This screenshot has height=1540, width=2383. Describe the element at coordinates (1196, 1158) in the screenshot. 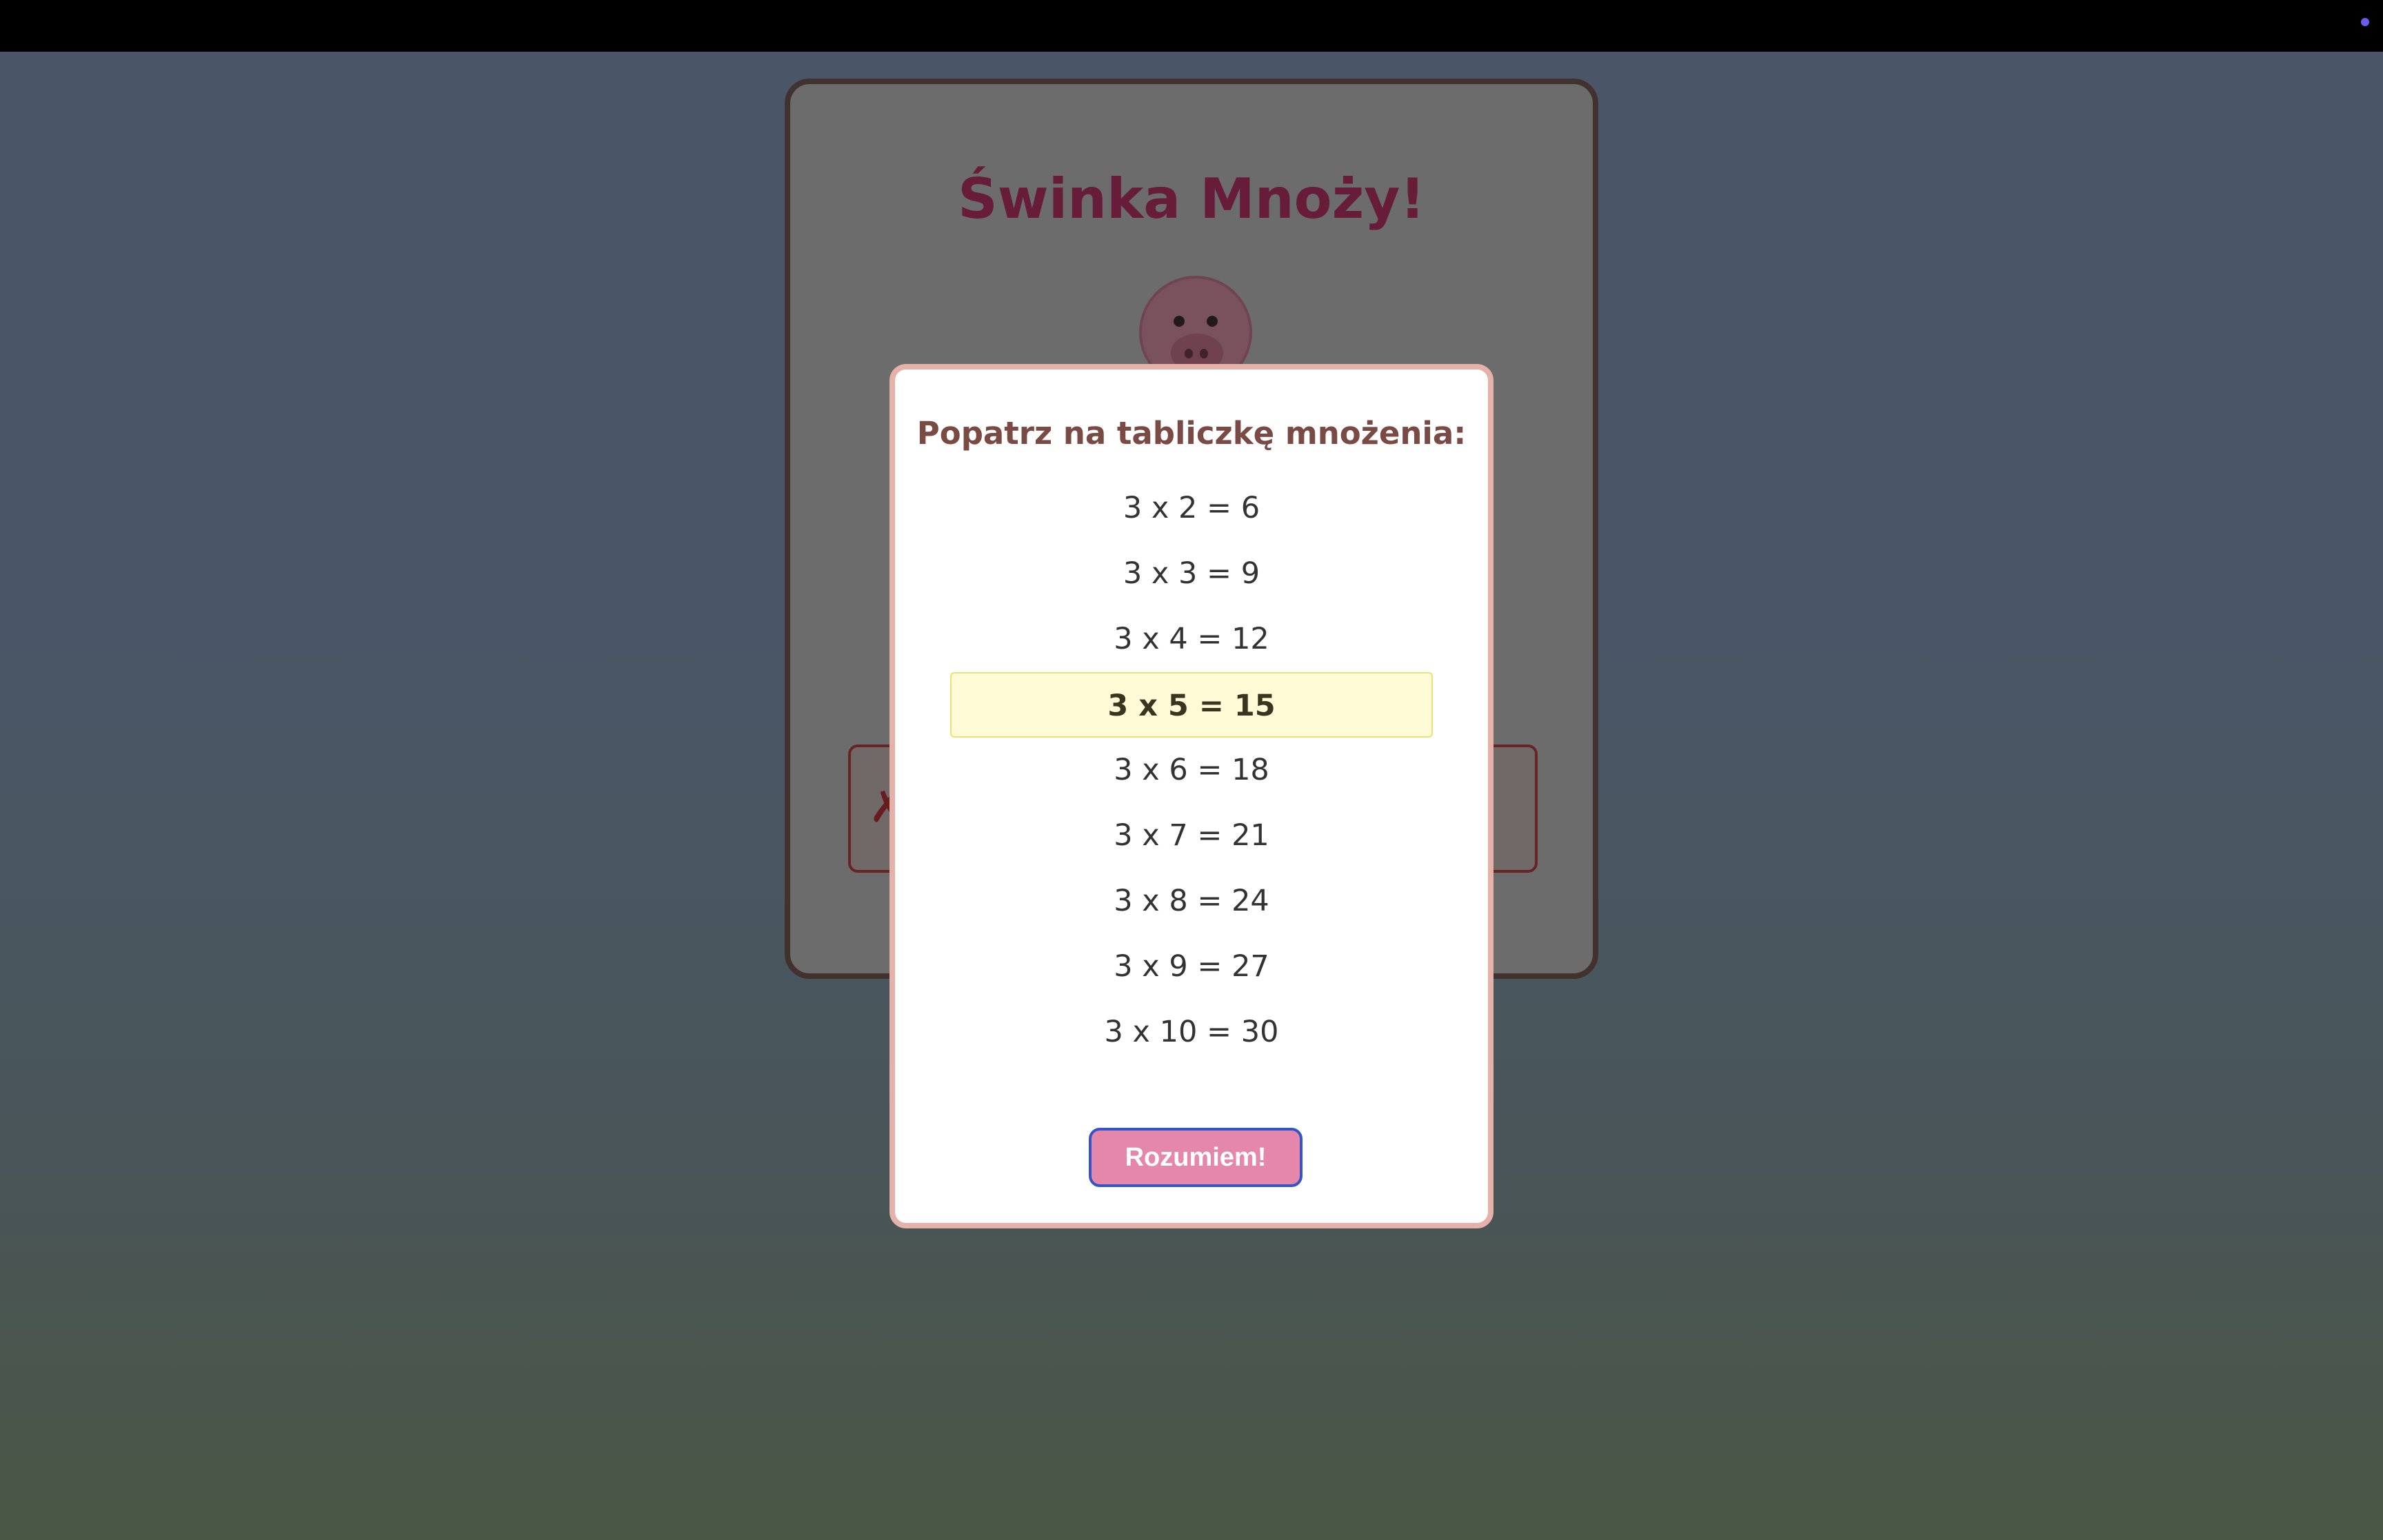

I see `confirm-button: Rozumiem!` at that location.